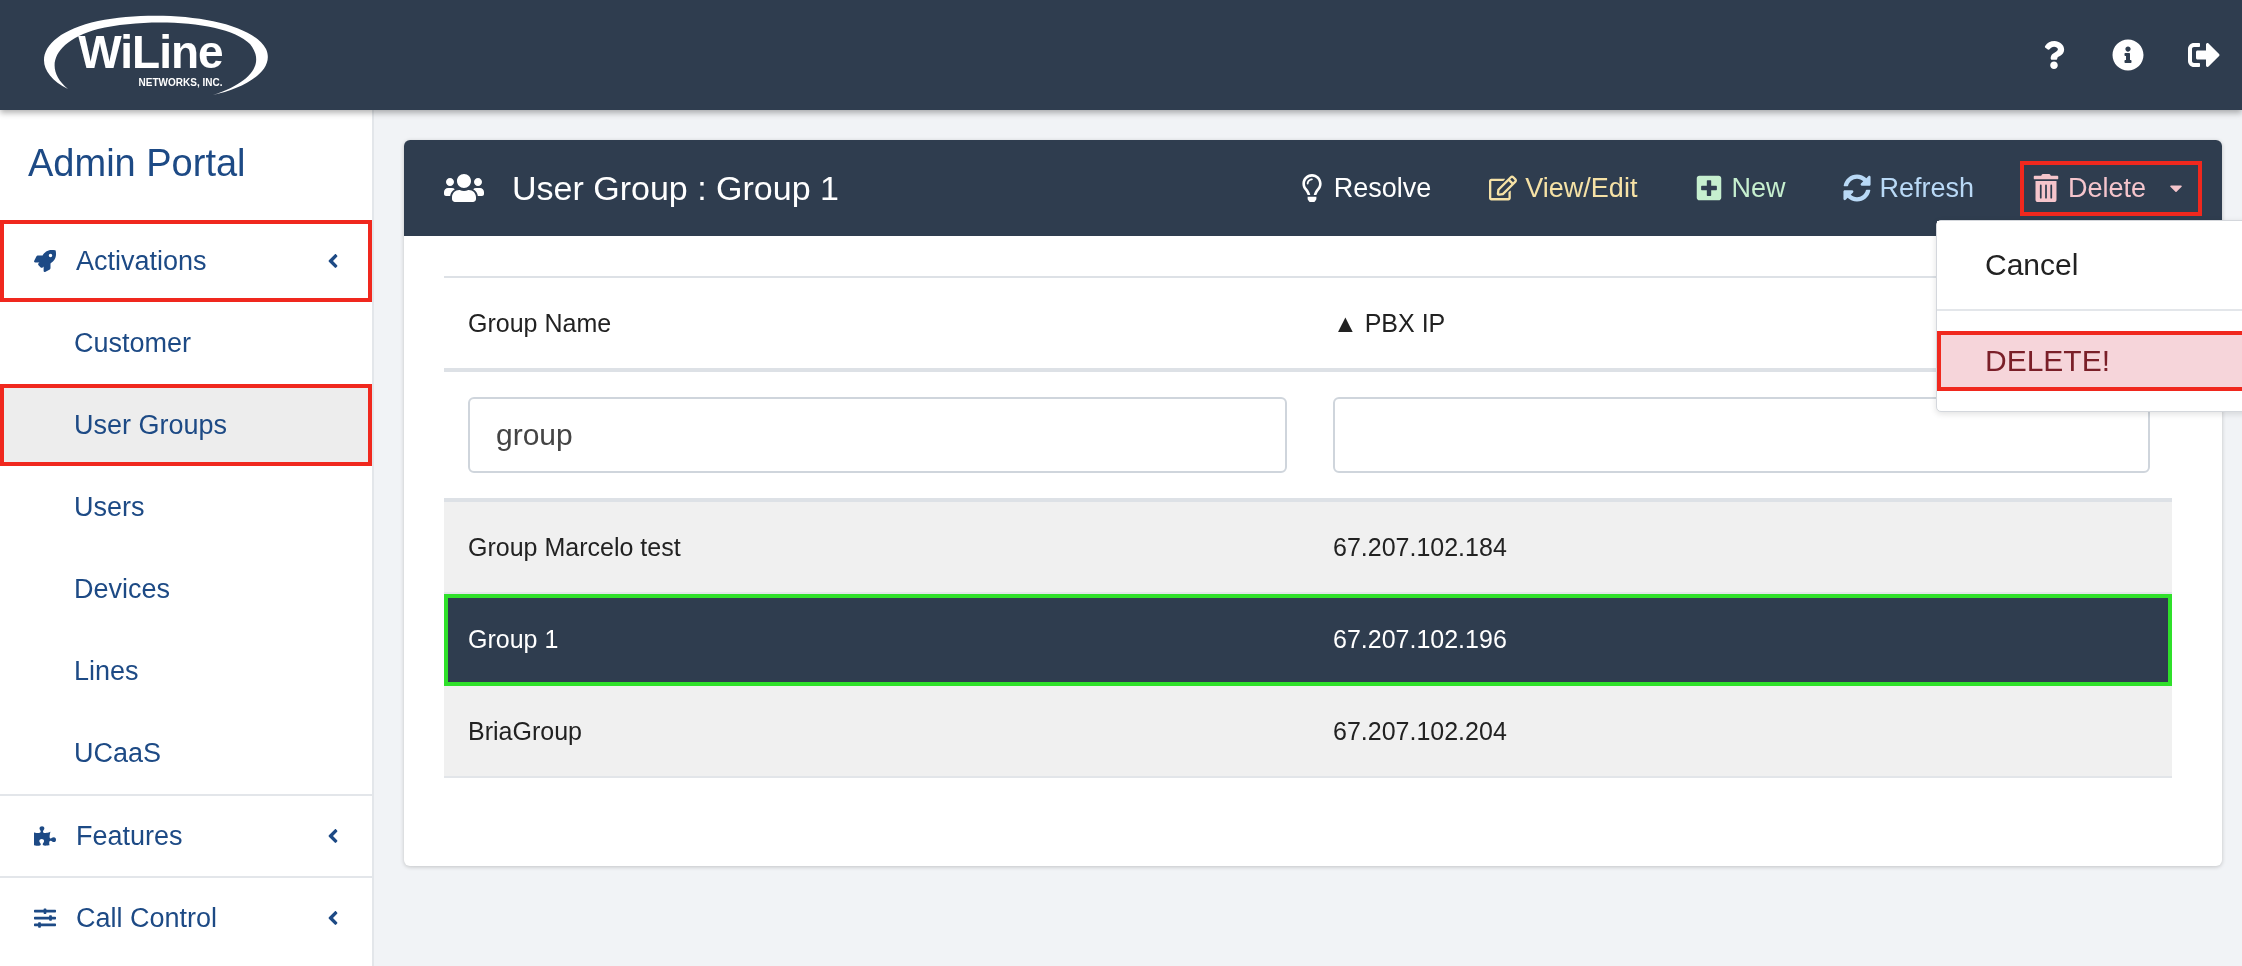  I want to click on table-cell-text: Group Marcelo test, so click(574, 547).